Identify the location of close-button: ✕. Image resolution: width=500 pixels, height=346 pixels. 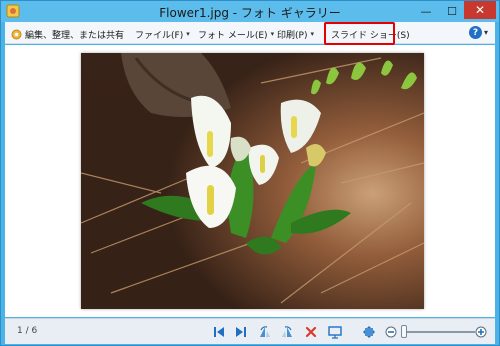
(480, 10).